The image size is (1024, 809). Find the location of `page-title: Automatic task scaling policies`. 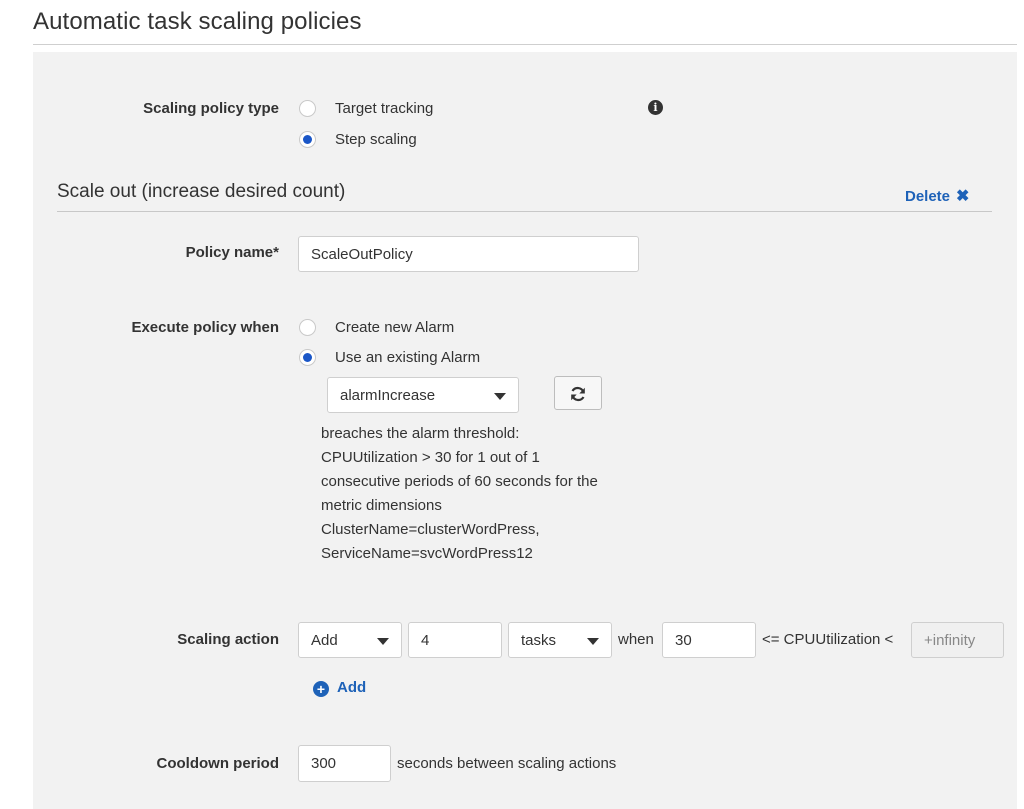

page-title: Automatic task scaling policies is located at coordinates (197, 21).